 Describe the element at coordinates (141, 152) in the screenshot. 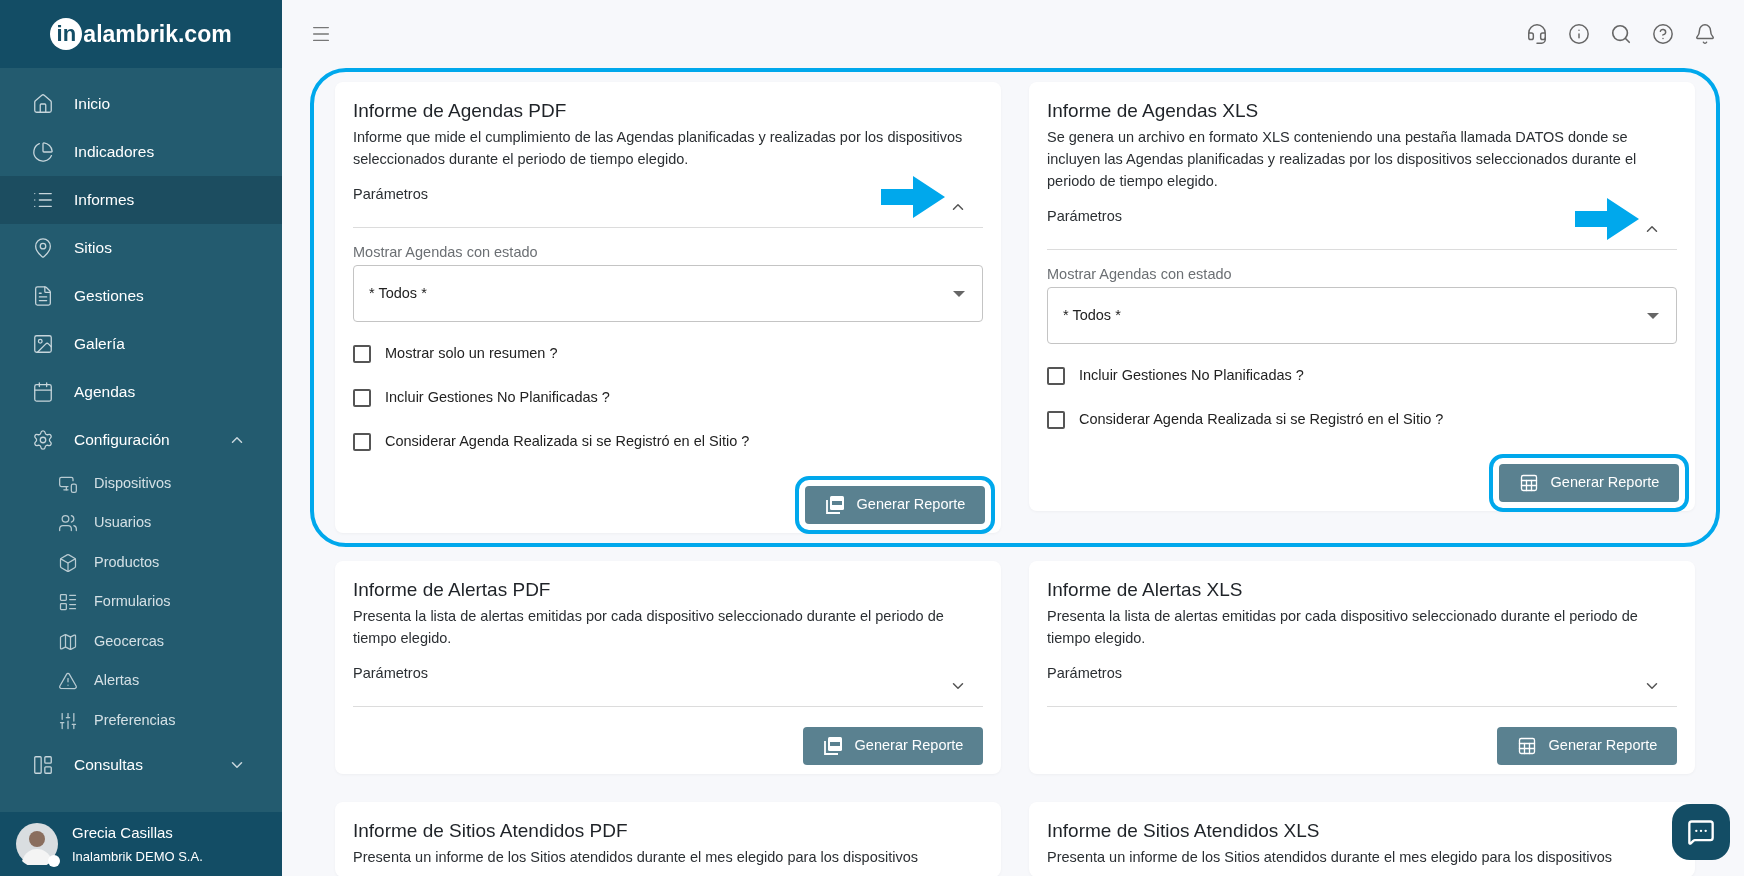

I see `sidebar-item: Indicadores` at that location.